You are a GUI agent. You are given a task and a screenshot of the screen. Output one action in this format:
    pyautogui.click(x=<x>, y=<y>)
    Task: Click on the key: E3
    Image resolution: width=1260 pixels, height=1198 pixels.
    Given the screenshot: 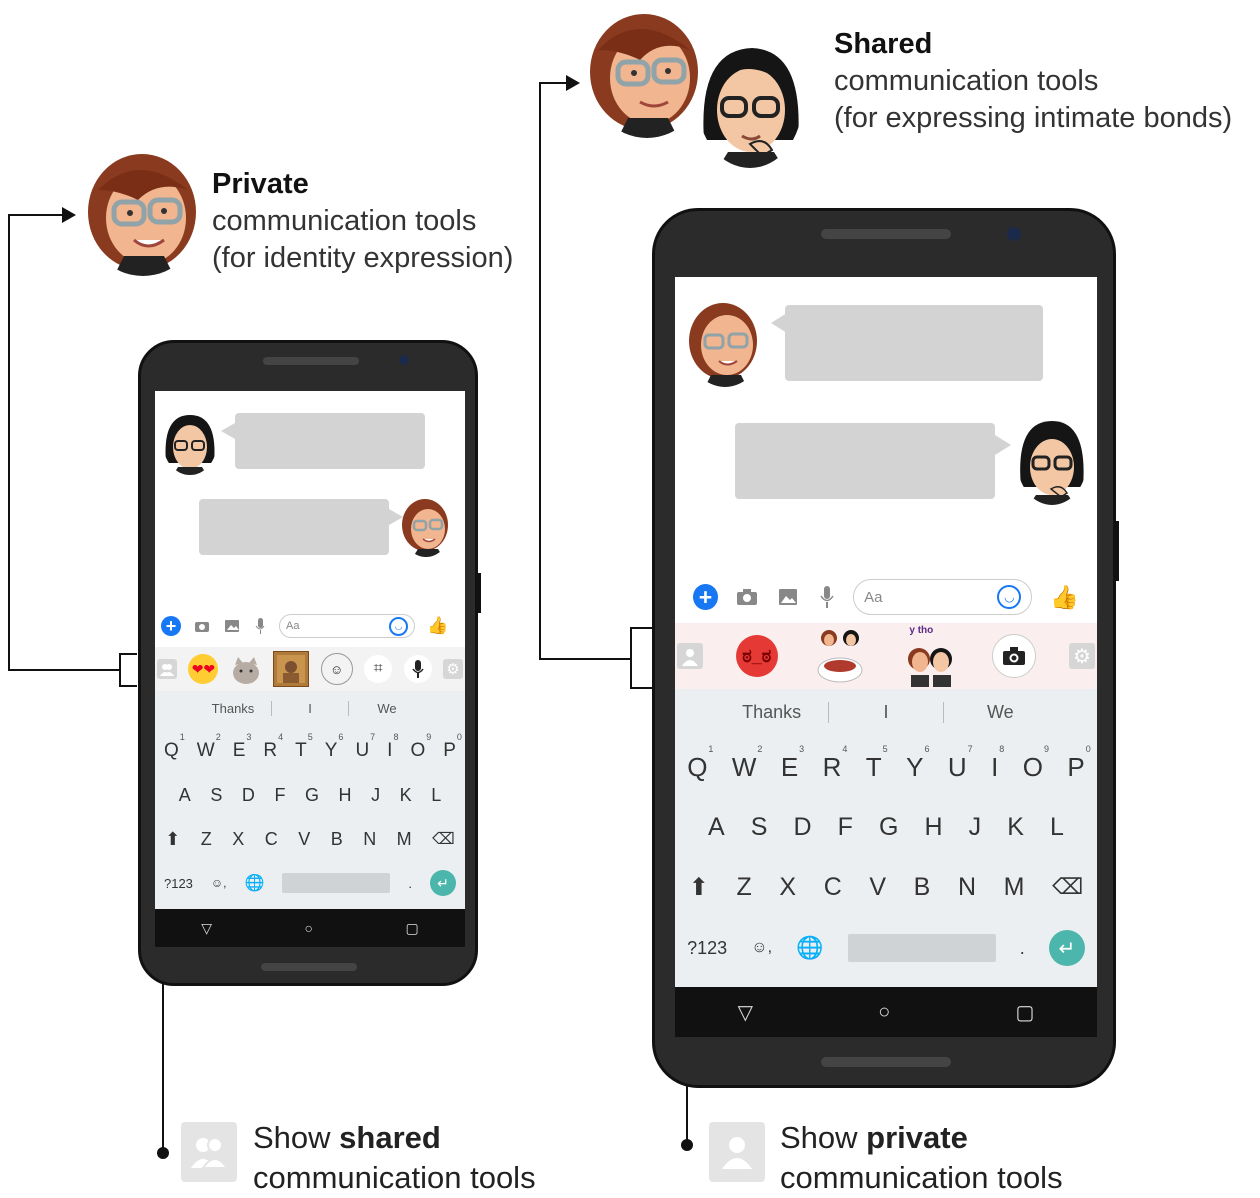 What is the action you would take?
    pyautogui.click(x=242, y=747)
    